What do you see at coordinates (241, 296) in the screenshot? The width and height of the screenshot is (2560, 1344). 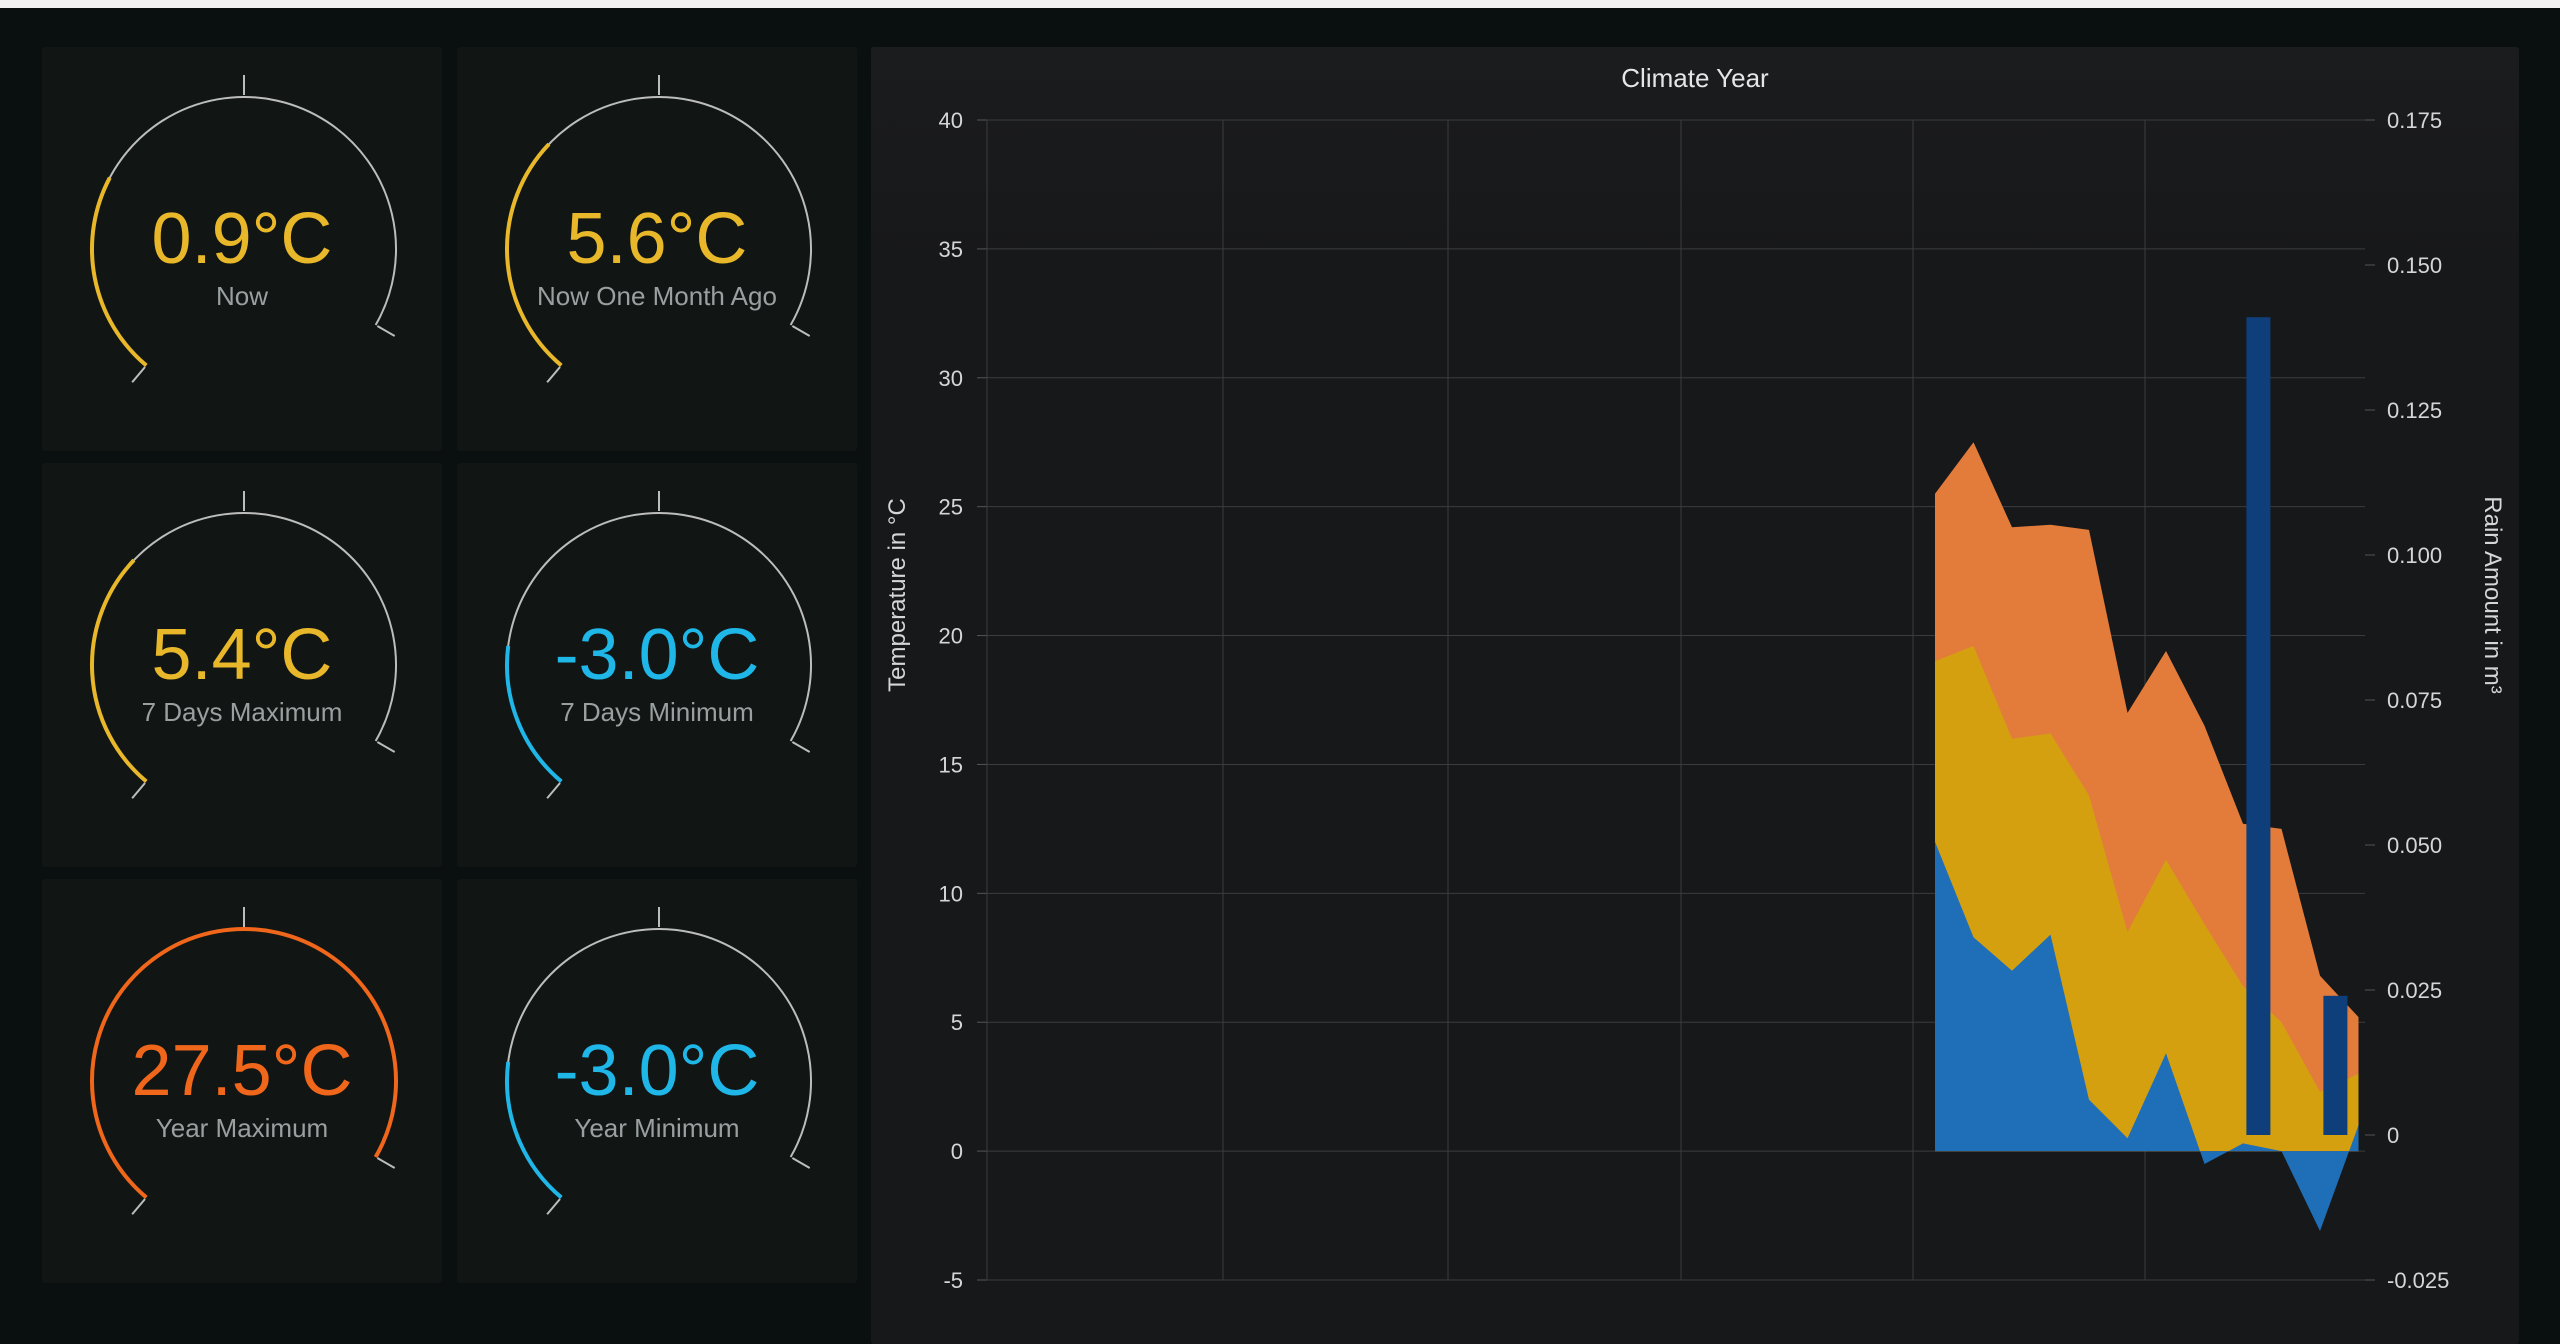 I see `gauge-label: Now` at bounding box center [241, 296].